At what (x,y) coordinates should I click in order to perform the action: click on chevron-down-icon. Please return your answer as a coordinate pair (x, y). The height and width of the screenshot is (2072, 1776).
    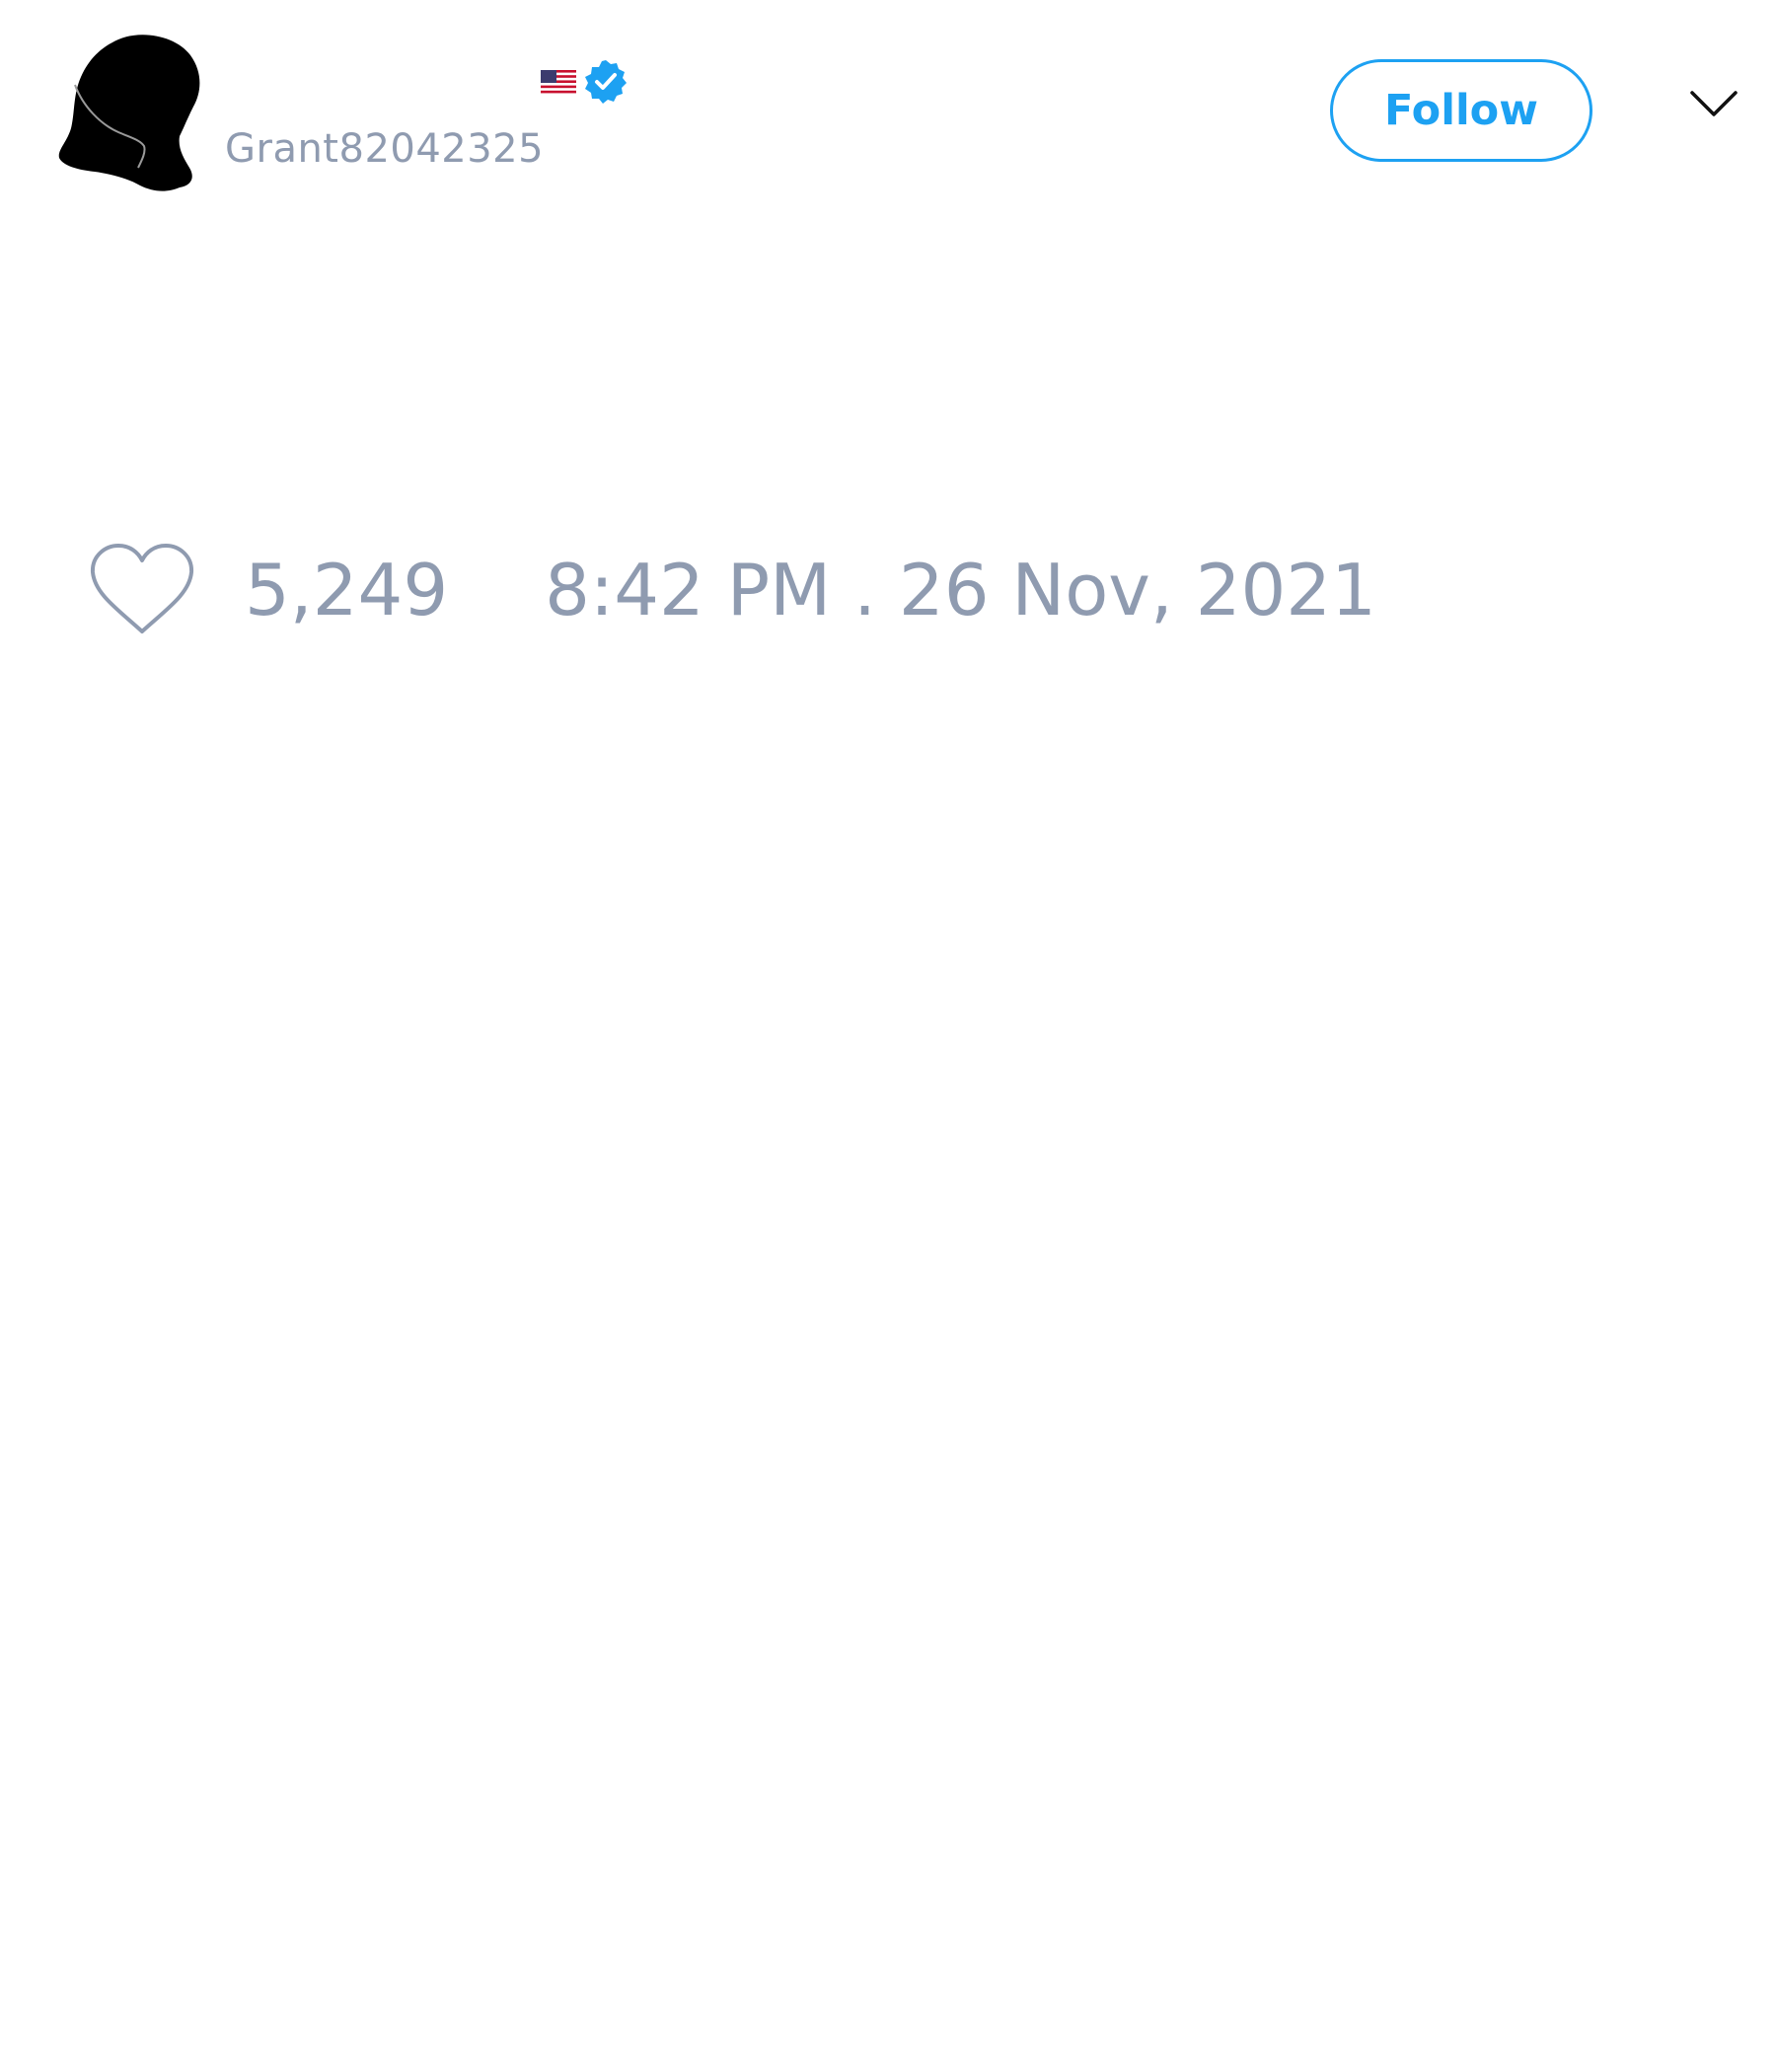
    Looking at the image, I should click on (1714, 104).